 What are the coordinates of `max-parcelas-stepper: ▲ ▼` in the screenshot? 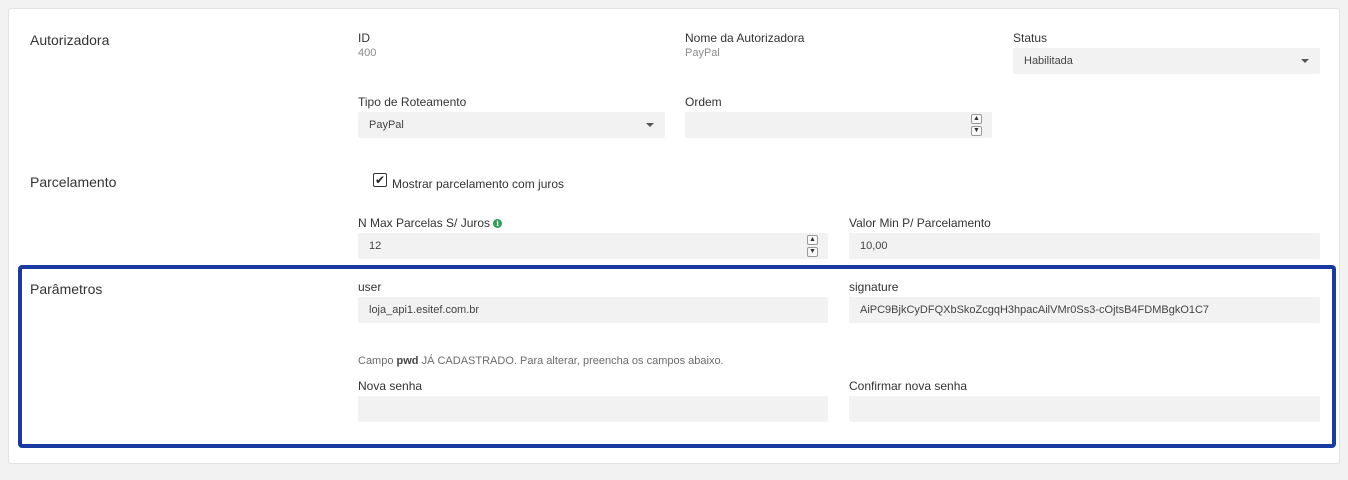 It's located at (812, 246).